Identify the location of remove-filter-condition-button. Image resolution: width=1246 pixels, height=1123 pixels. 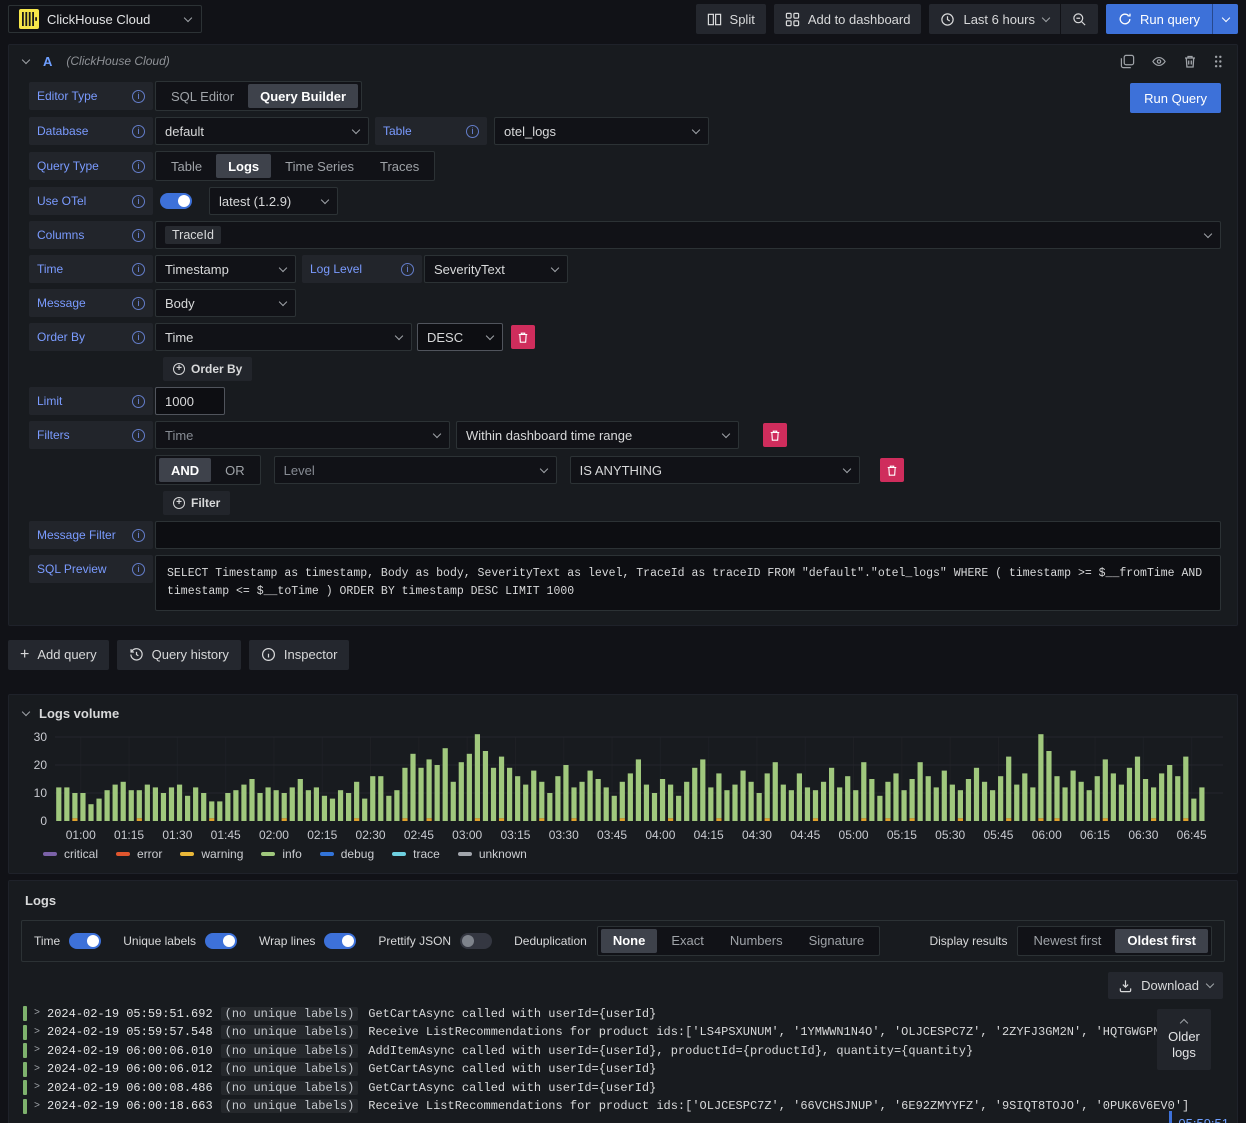
(891, 470).